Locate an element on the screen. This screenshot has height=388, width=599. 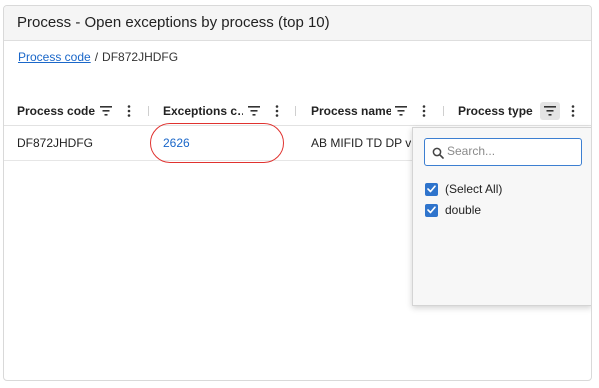
column-header-process-name: Process name is located at coordinates (351, 111).